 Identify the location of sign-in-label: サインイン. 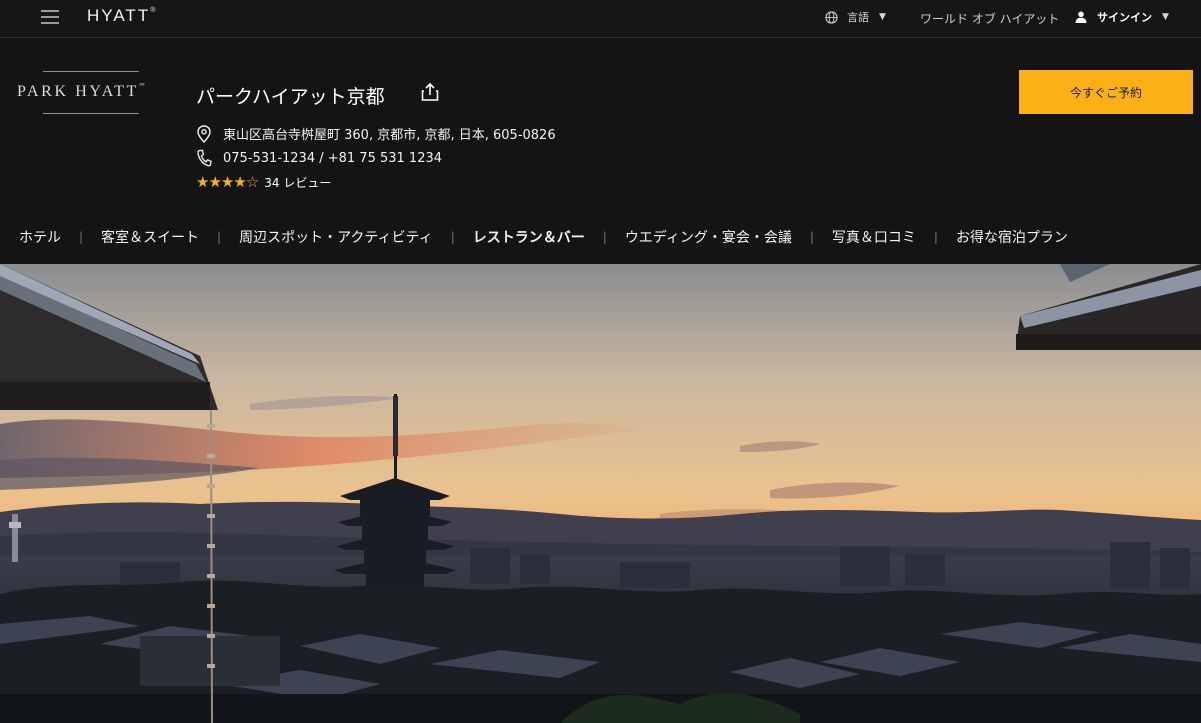
(1124, 17).